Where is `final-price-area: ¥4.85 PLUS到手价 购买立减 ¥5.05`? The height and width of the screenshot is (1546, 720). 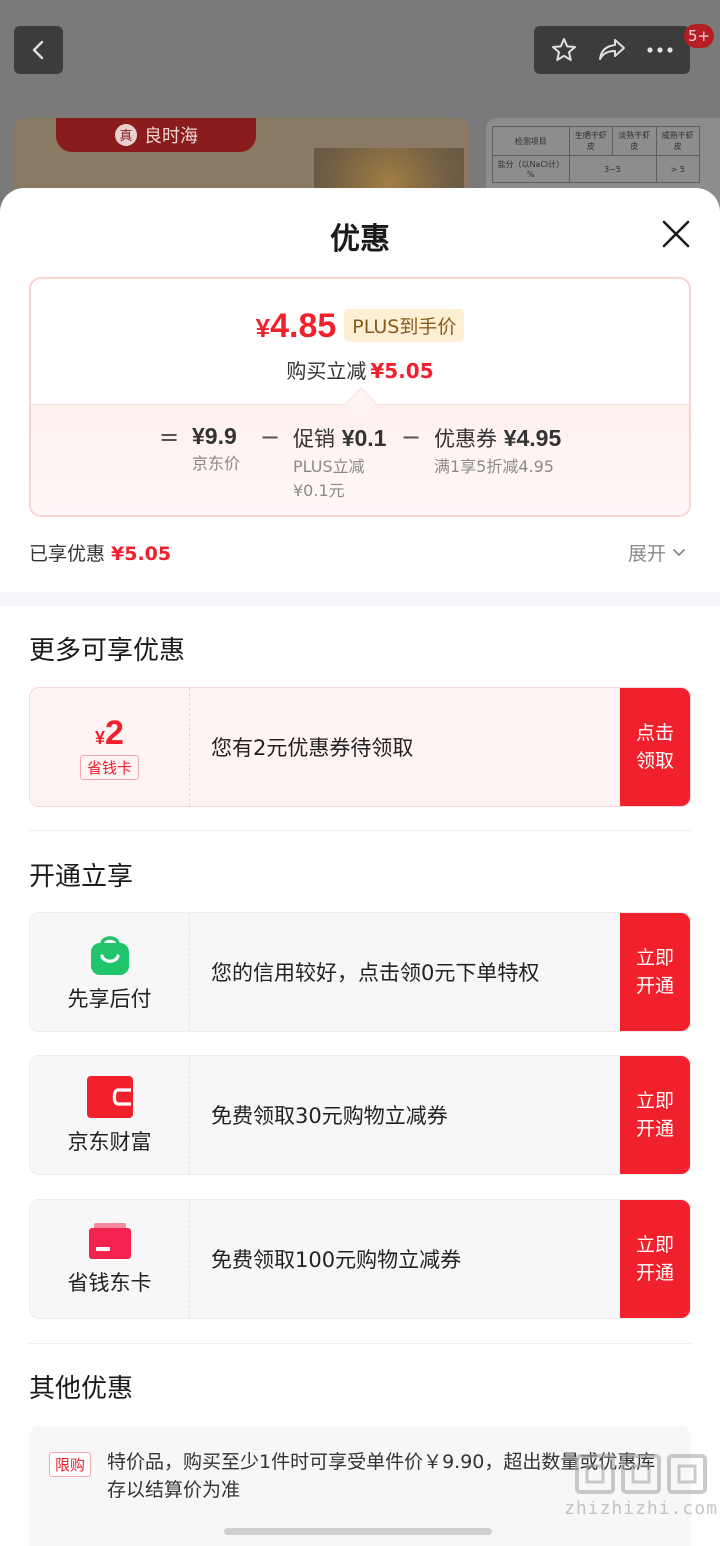 final-price-area: ¥4.85 PLUS到手价 购买立减 ¥5.05 is located at coordinates (360, 341).